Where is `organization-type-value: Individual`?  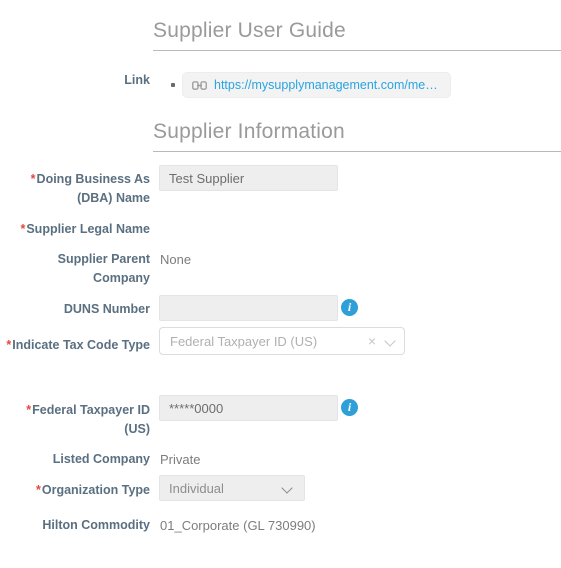 organization-type-value: Individual is located at coordinates (196, 488).